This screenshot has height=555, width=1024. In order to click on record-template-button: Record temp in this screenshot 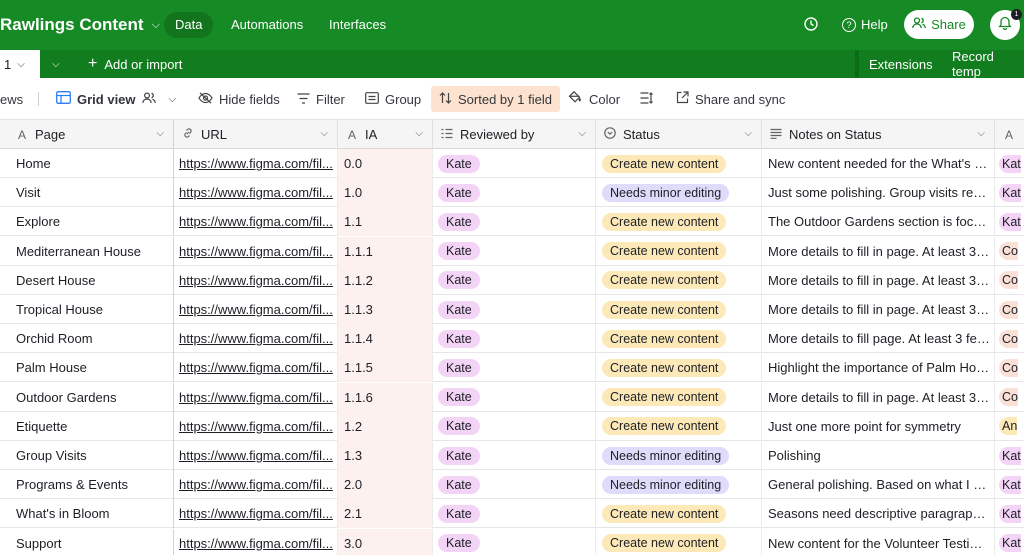, I will do `click(988, 64)`.